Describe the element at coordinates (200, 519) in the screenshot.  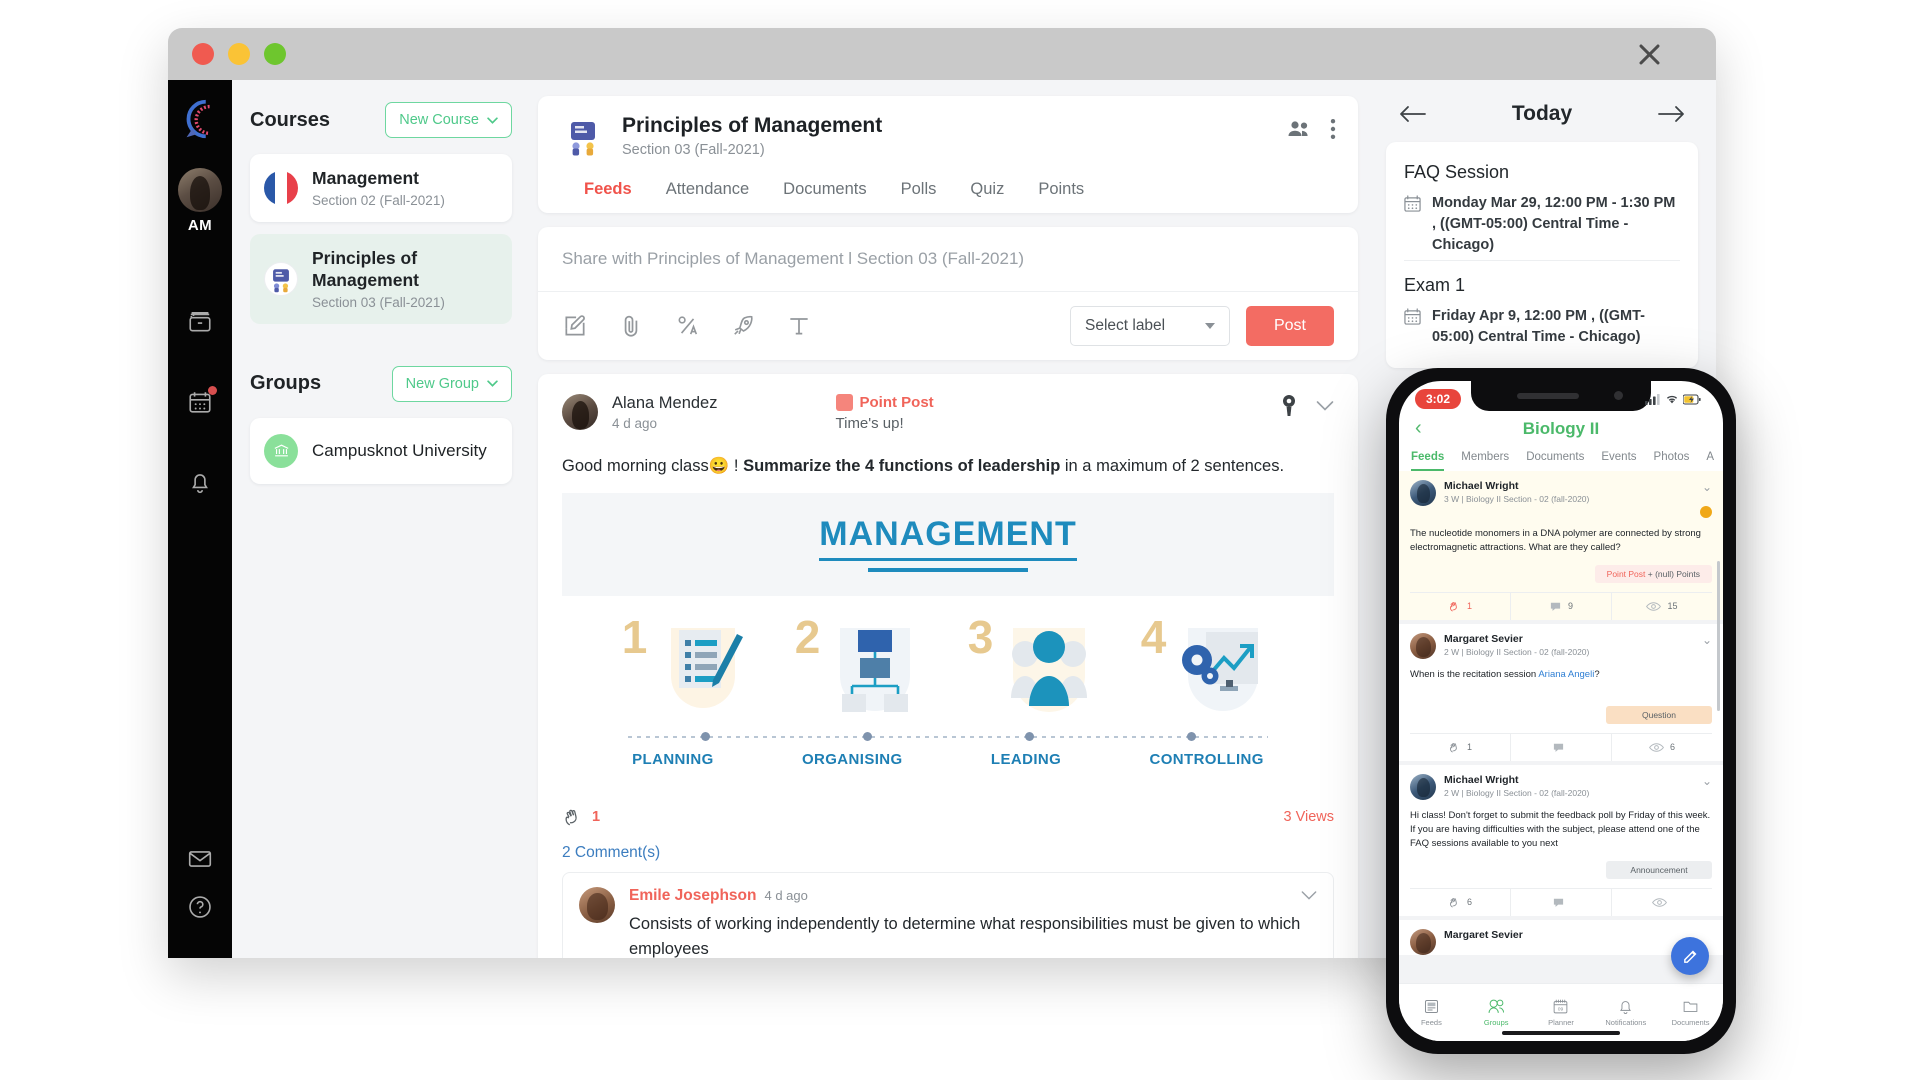
I see `icon-rail: AM` at that location.